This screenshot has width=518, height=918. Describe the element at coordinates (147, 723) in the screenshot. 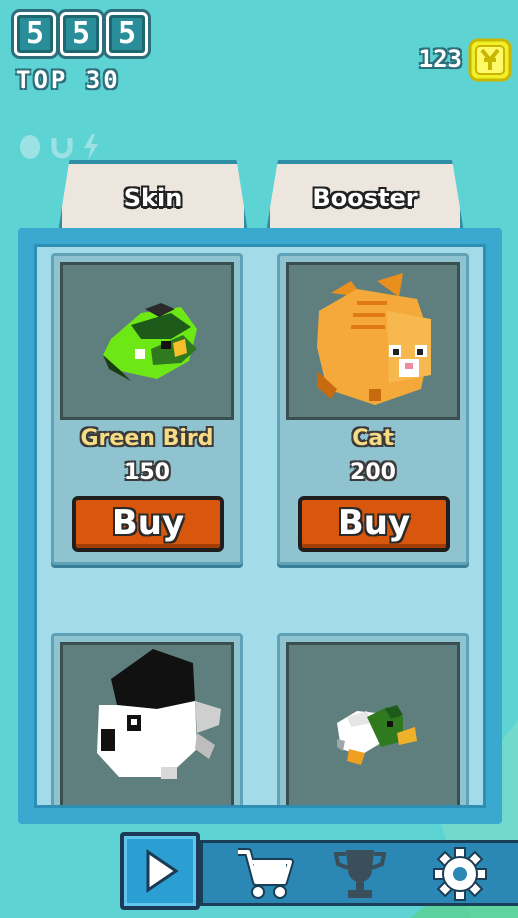

I see `penguin-icon` at that location.